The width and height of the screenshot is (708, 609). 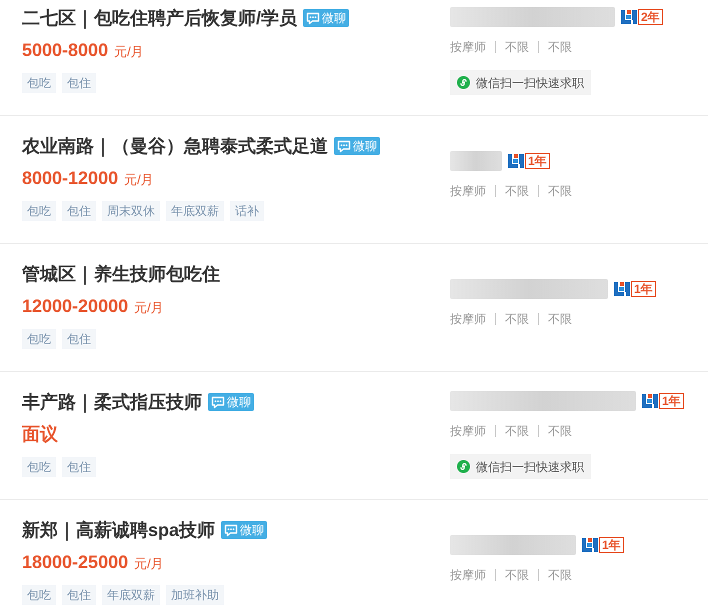 I want to click on job-title-link: 农业南路｜（曼谷）急聘泰式柔式足道, so click(x=175, y=146).